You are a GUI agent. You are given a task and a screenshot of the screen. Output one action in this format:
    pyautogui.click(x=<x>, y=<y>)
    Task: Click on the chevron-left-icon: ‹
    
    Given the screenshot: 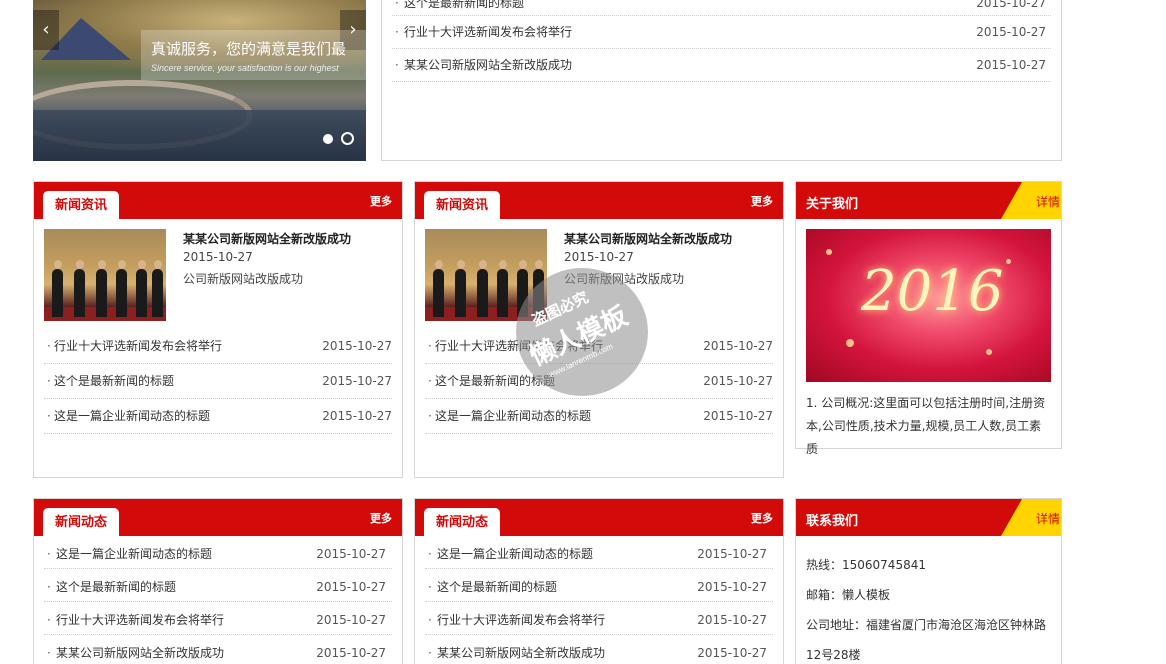 What is the action you would take?
    pyautogui.click(x=46, y=30)
    